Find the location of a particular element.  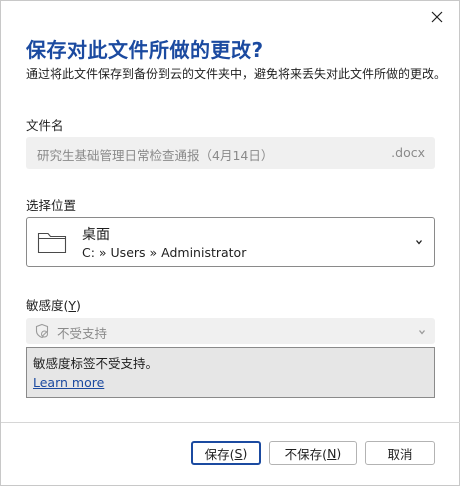

save-button-prefix: 保存( is located at coordinates (219, 454).